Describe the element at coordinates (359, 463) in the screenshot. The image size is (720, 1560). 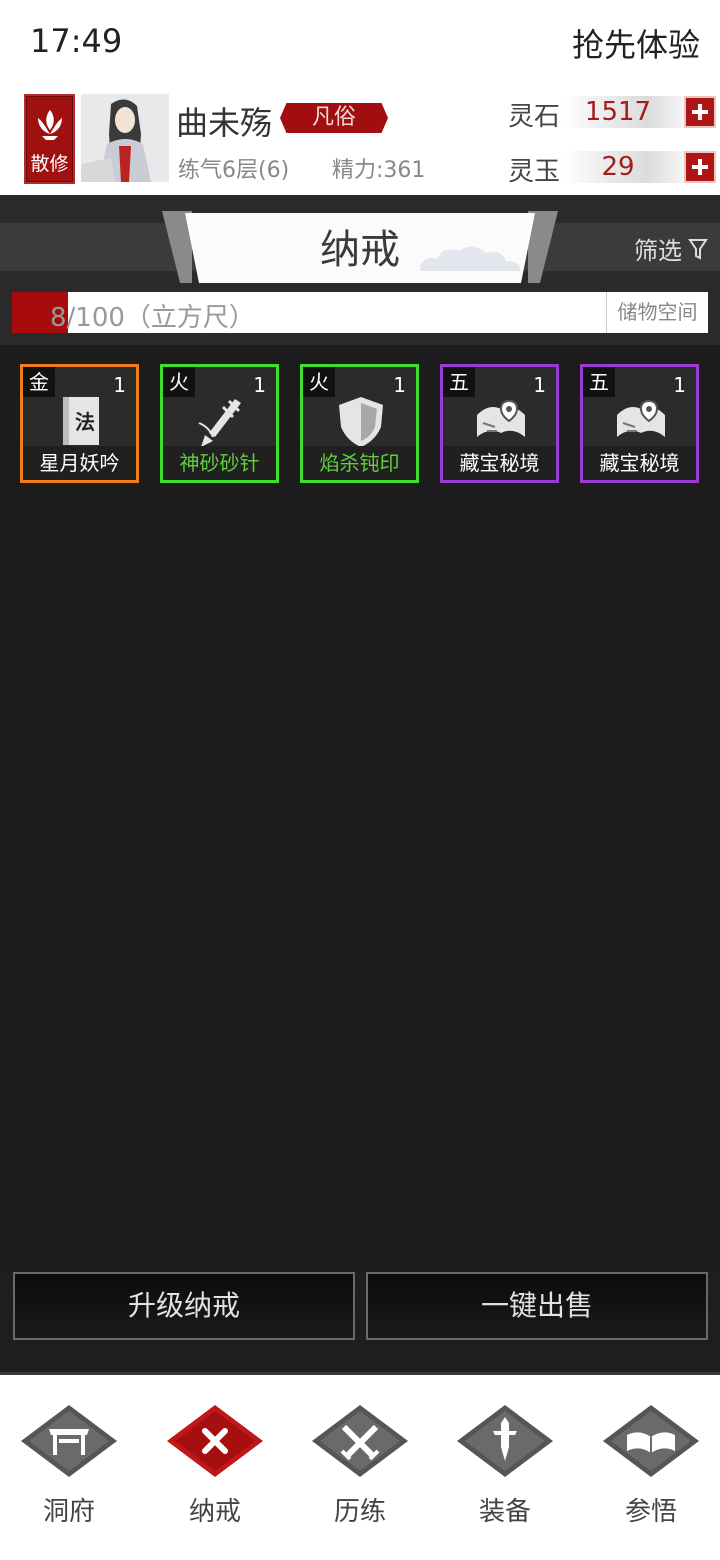
I see `item-name: 焰杀钝印` at that location.